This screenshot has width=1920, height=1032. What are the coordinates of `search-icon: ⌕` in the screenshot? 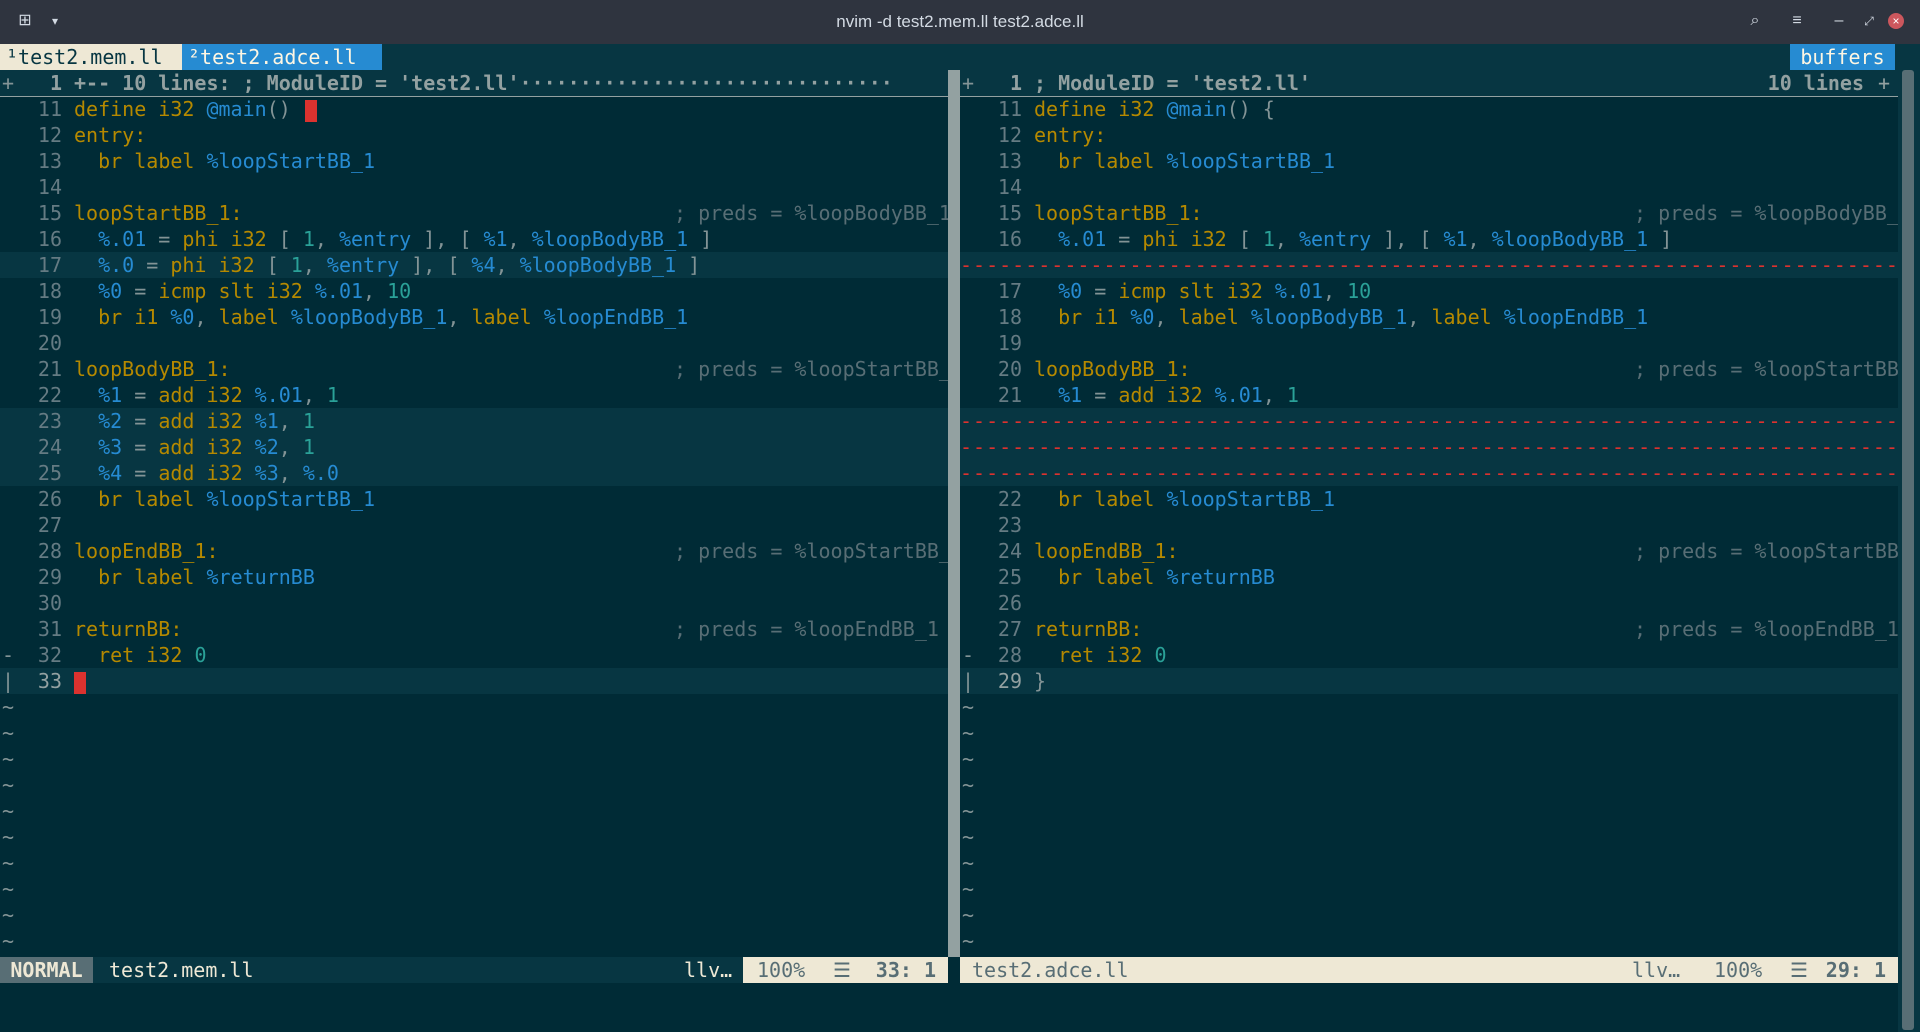 It's located at (1755, 21).